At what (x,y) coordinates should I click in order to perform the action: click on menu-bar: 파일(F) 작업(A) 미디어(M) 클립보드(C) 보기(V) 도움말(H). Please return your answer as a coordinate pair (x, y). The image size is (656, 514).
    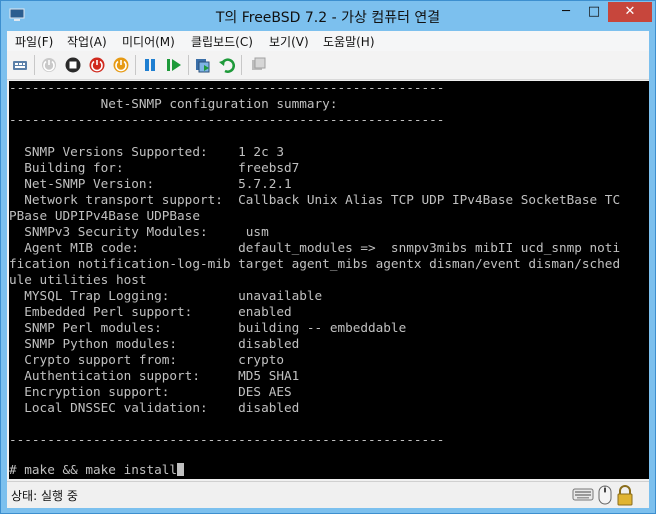
    Looking at the image, I should click on (328, 41).